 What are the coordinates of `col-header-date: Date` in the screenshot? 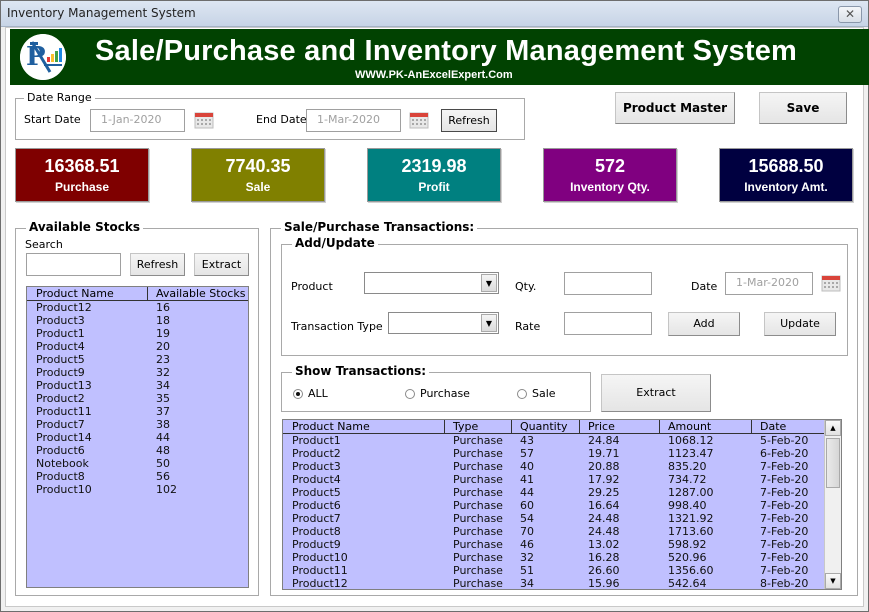 It's located at (773, 426).